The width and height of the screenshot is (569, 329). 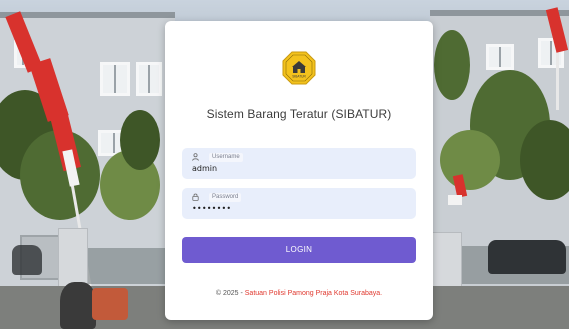 I want to click on username-label: Username, so click(x=226, y=157).